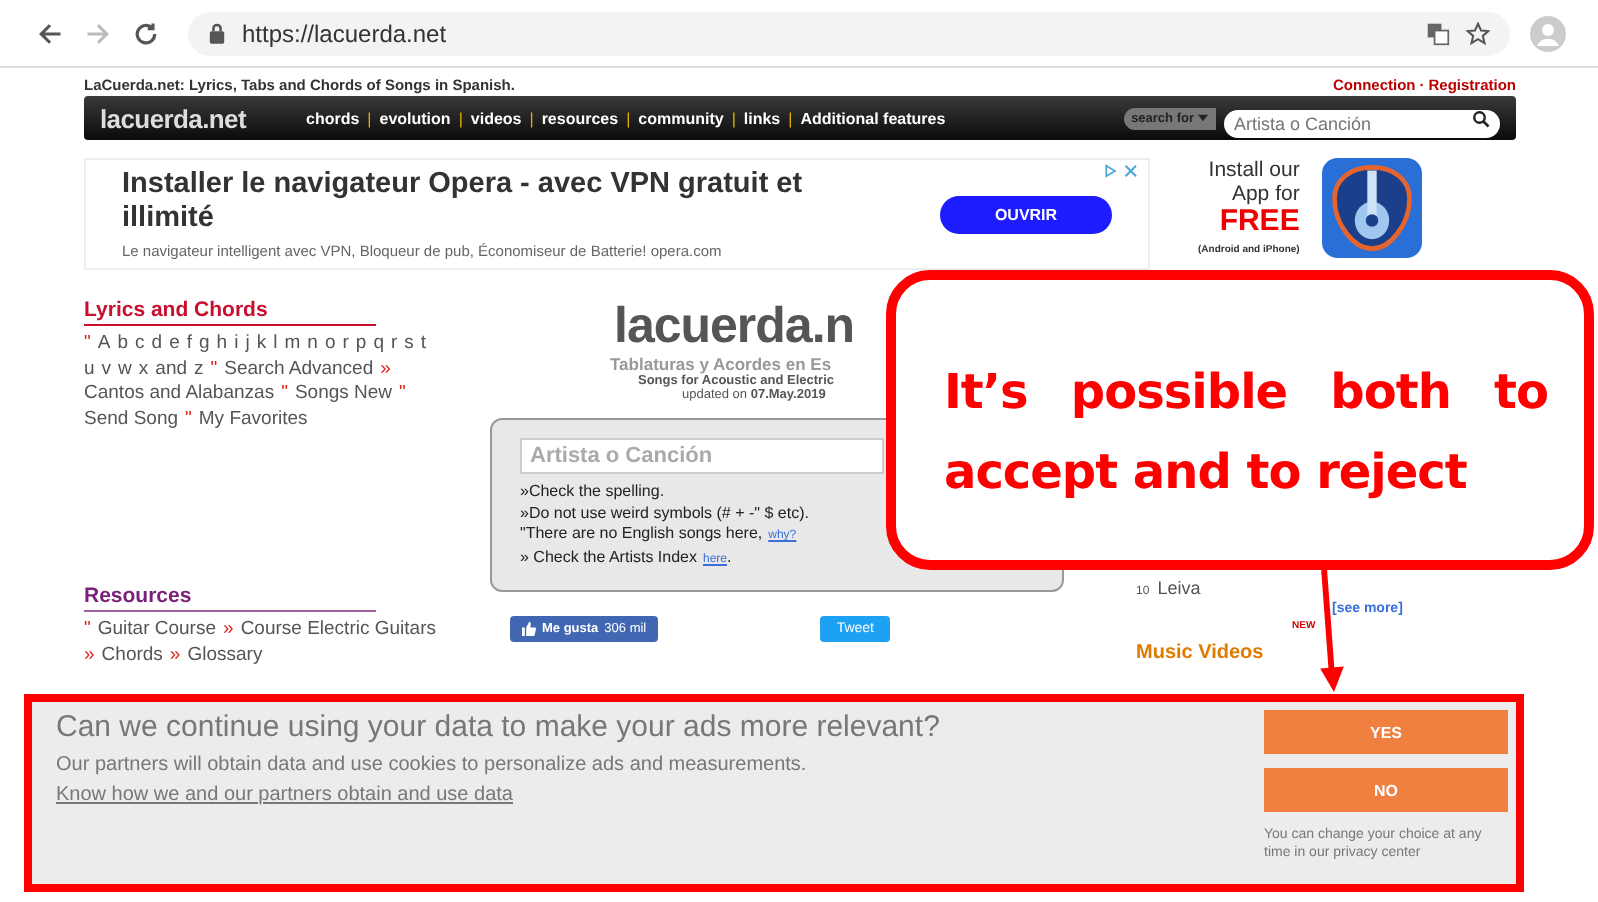  I want to click on ad-choices-icon, so click(1122, 171).